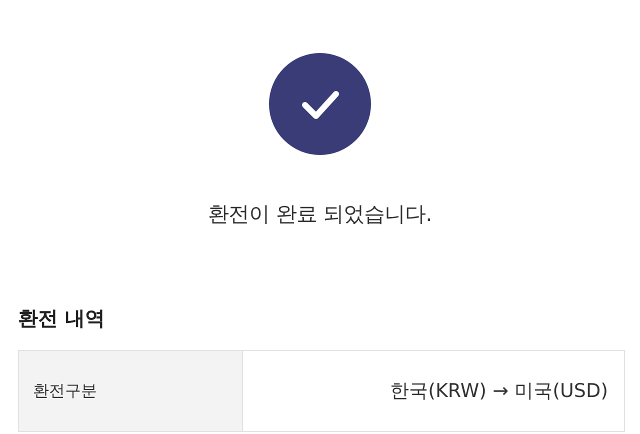 The height and width of the screenshot is (434, 640). I want to click on completion-message: 환전이 완료 되었습니다., so click(320, 214).